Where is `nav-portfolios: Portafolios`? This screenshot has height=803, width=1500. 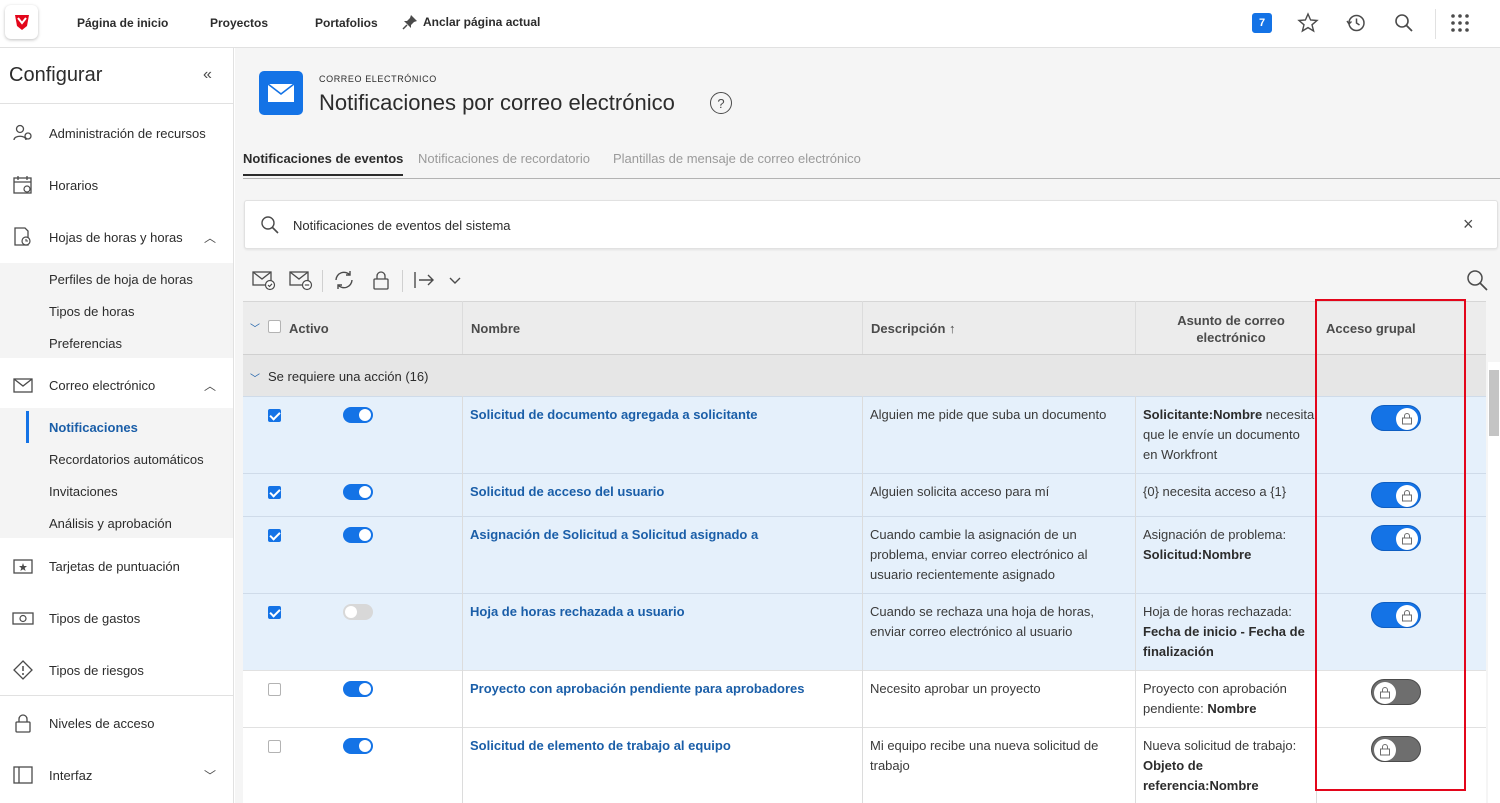 nav-portfolios: Portafolios is located at coordinates (346, 23).